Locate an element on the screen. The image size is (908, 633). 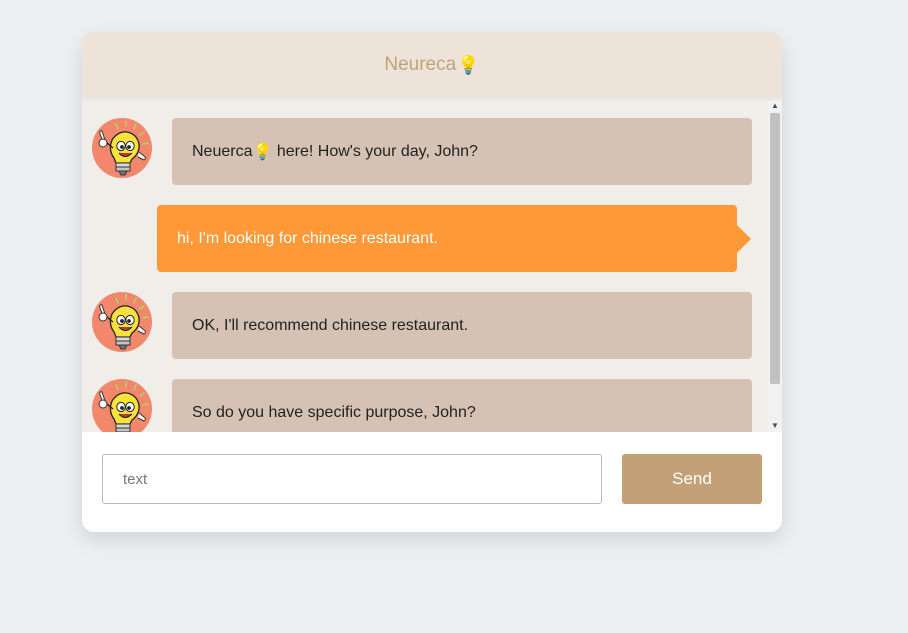
message-input is located at coordinates (352, 479).